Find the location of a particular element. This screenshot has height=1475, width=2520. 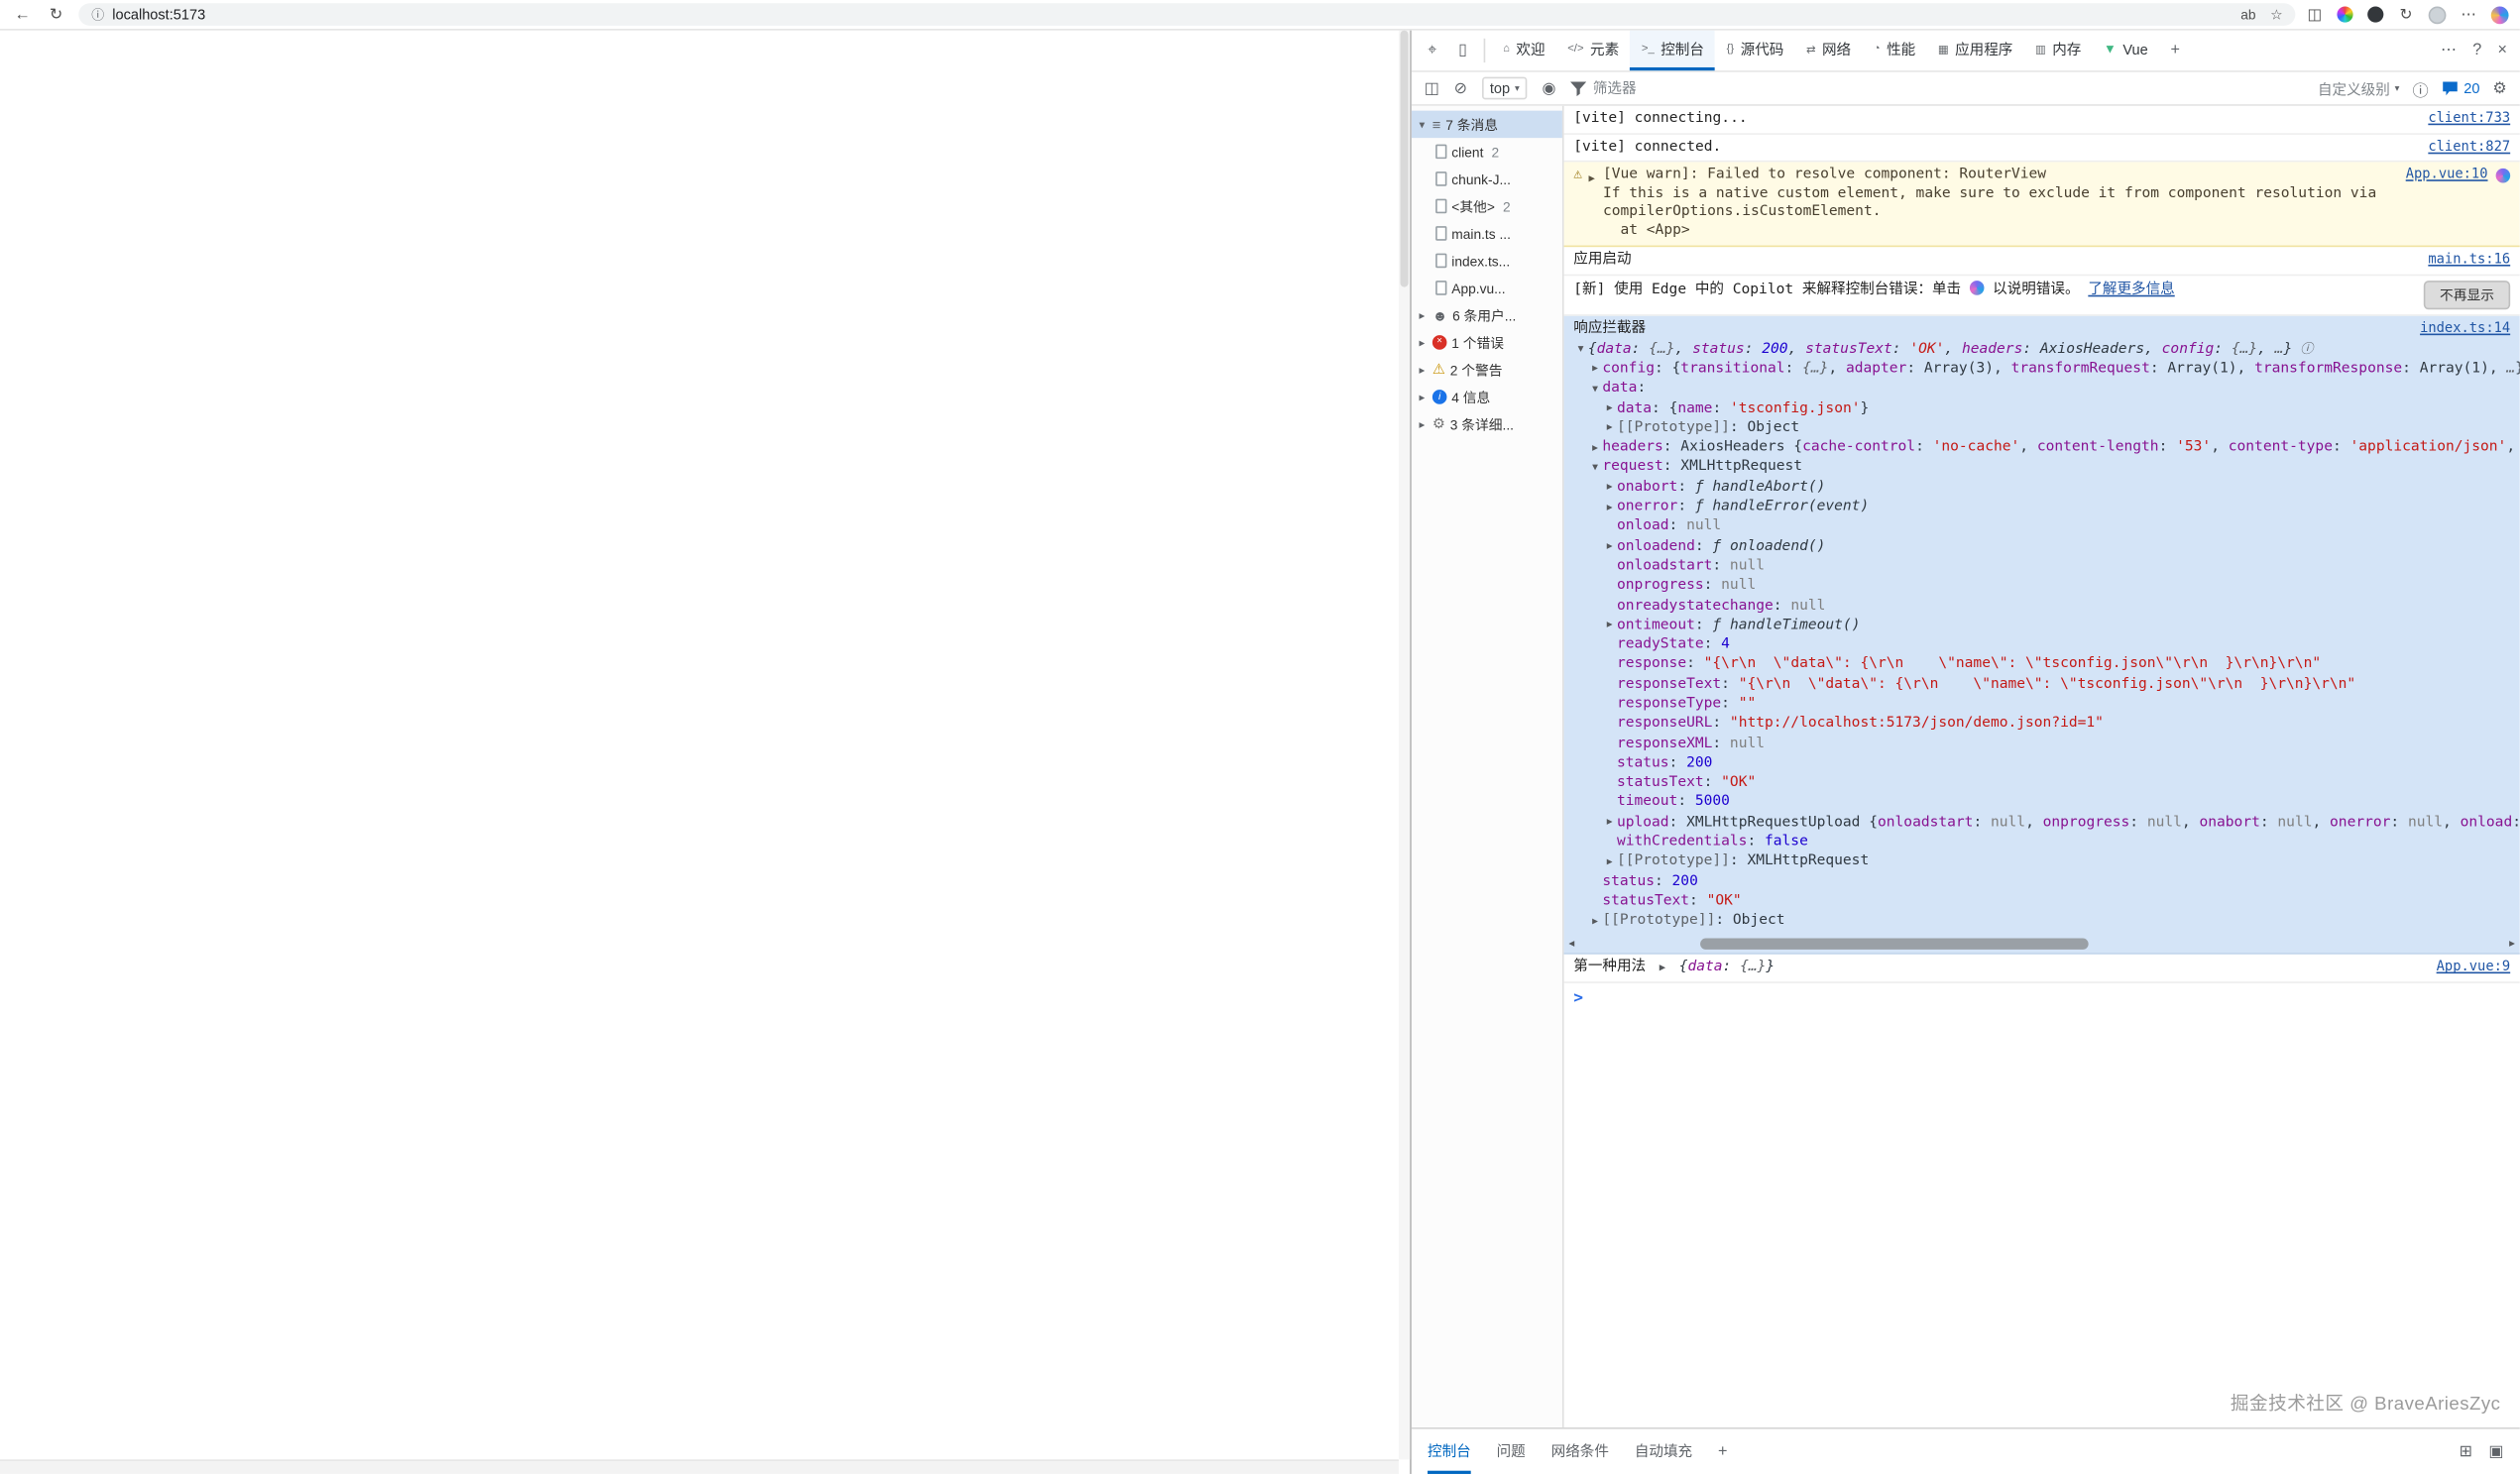

refresh-button: ↻ is located at coordinates (56, 15).